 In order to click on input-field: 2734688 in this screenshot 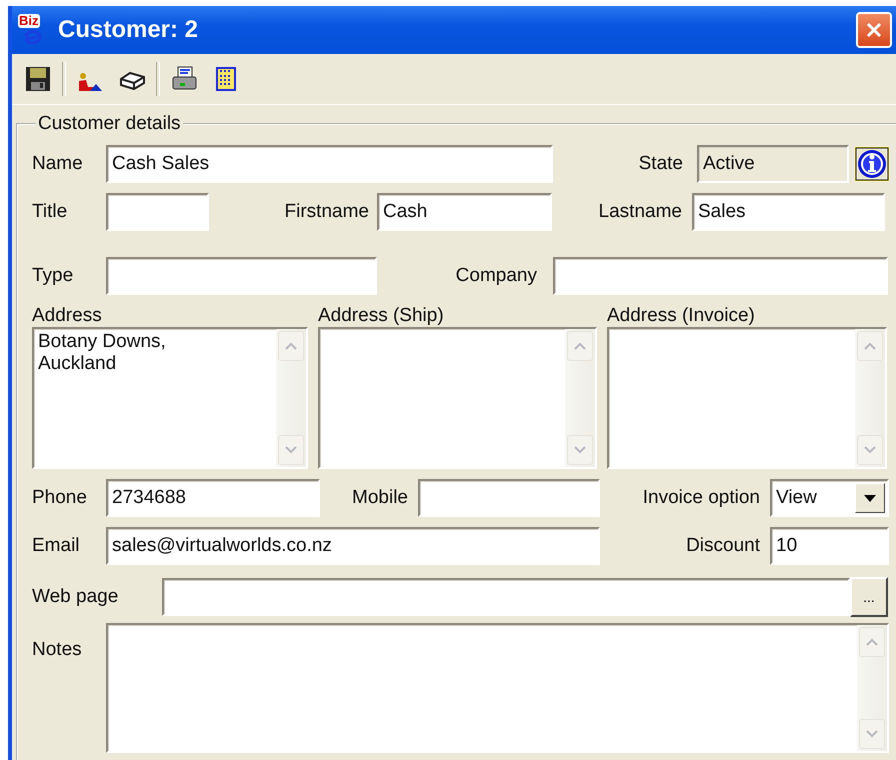, I will do `click(213, 498)`.